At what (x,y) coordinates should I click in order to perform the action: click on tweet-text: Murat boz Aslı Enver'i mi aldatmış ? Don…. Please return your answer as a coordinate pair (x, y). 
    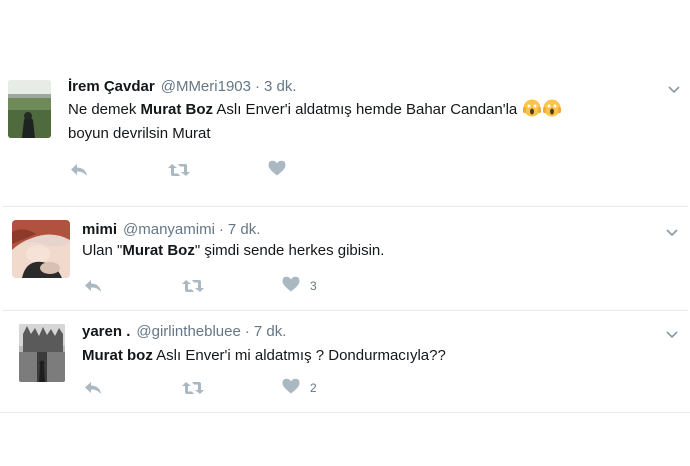
    Looking at the image, I should click on (372, 356).